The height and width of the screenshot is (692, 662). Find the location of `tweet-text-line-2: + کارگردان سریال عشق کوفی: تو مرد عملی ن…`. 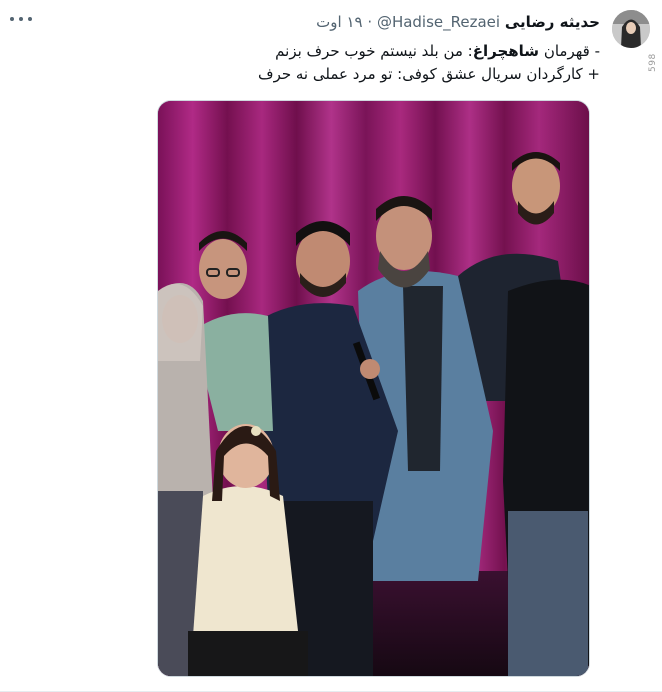

tweet-text-line-2: + کارگردان سریال عشق کوفی: تو مرد عملی ن… is located at coordinates (390, 74).